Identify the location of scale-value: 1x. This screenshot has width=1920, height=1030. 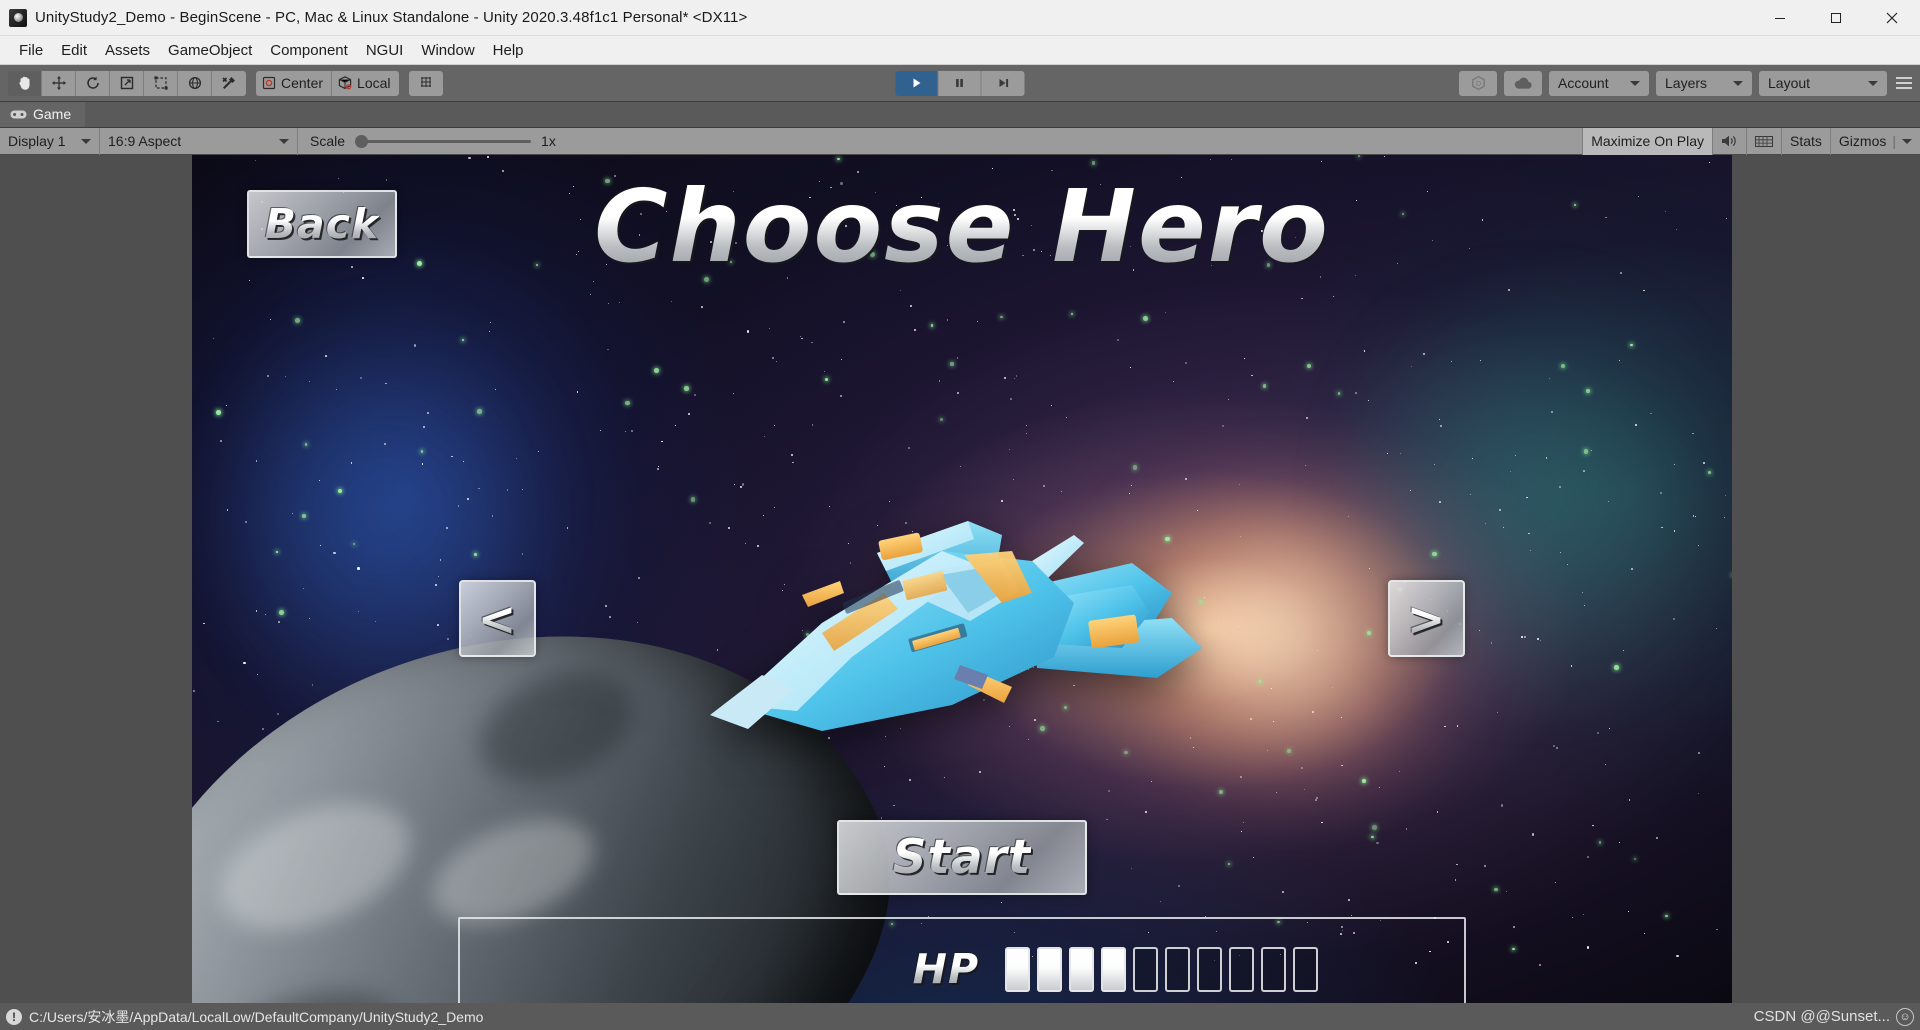
(548, 141).